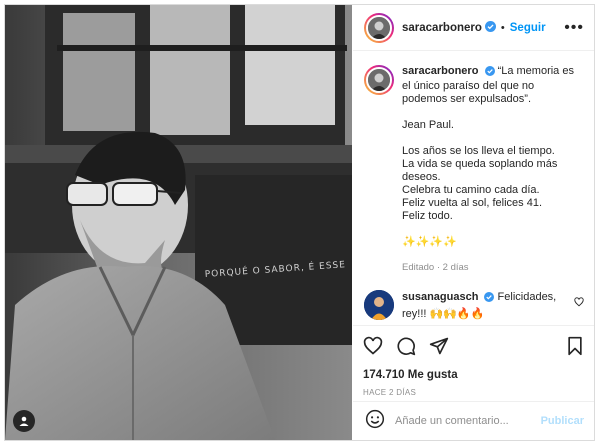 The width and height of the screenshot is (600, 445). What do you see at coordinates (562, 421) in the screenshot?
I see `publish-button: Publicar` at bounding box center [562, 421].